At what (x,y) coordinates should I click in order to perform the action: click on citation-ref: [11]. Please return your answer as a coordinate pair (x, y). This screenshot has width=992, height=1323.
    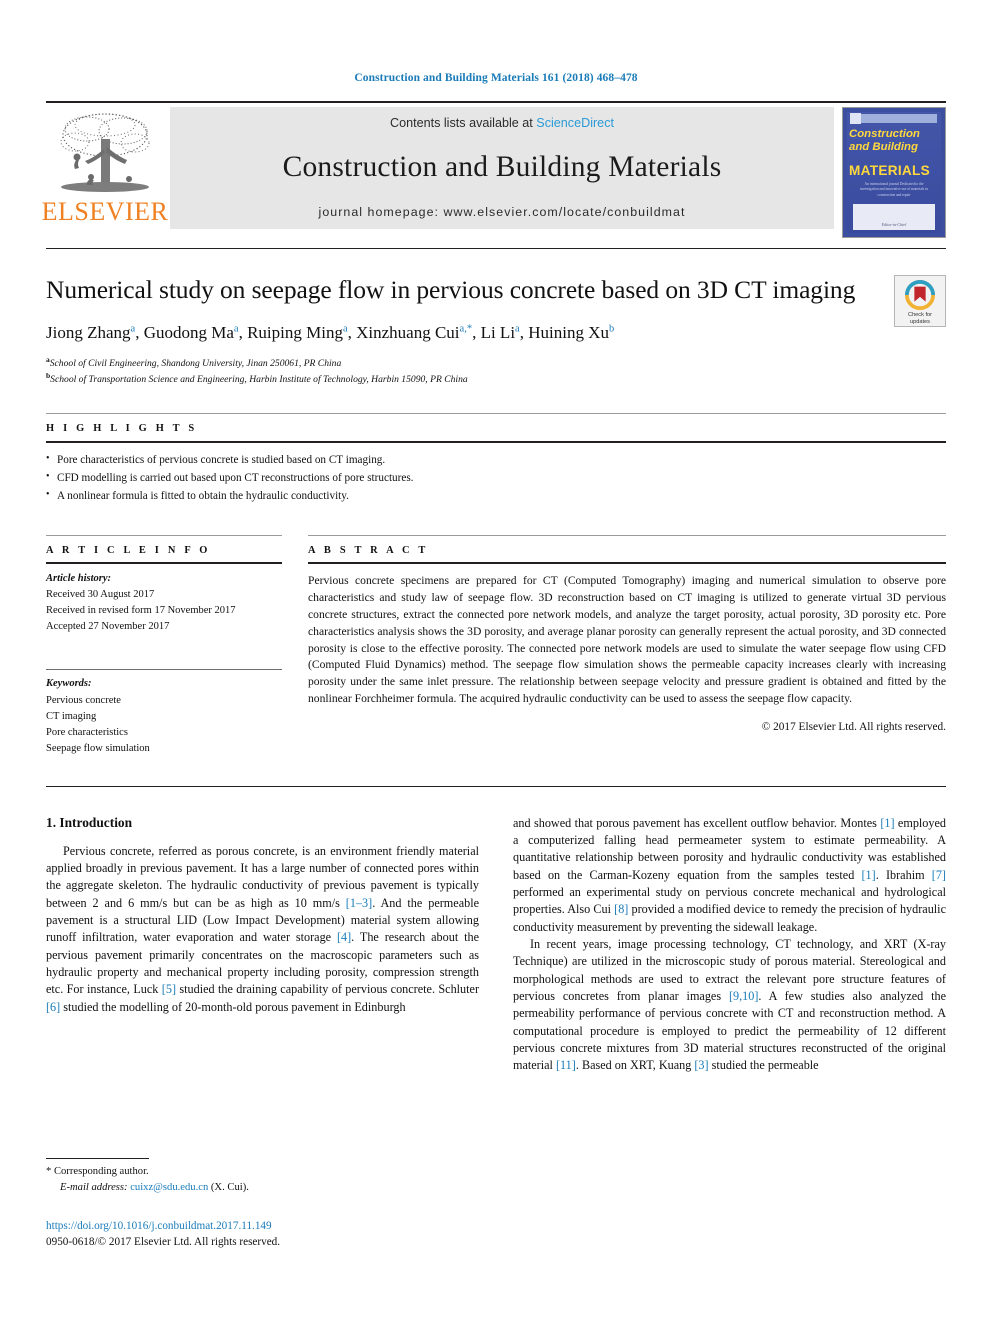
    Looking at the image, I should click on (566, 1065).